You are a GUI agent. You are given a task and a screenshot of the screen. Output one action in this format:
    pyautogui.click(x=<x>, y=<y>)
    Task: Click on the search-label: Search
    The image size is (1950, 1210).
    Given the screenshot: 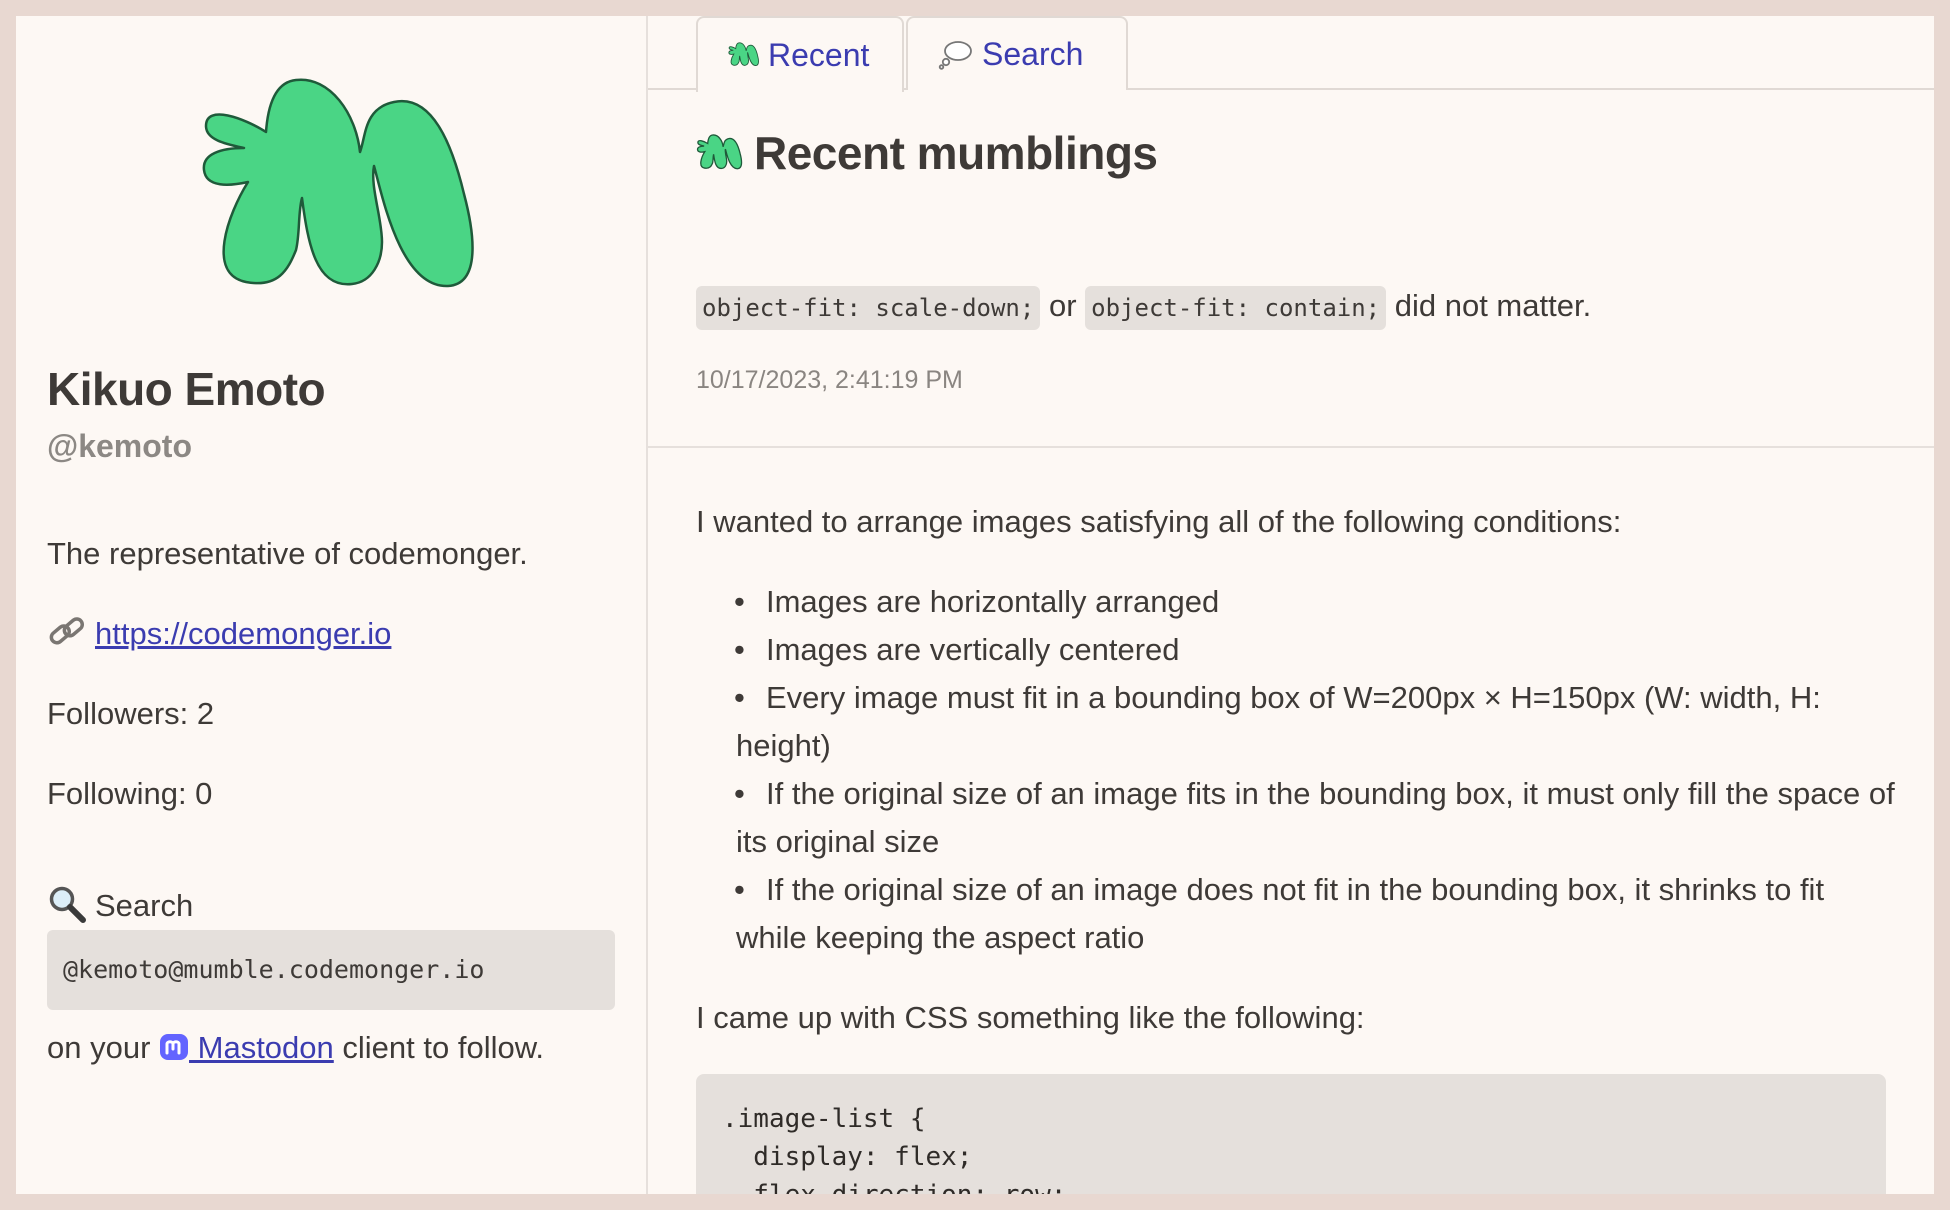 What is the action you would take?
    pyautogui.click(x=144, y=906)
    